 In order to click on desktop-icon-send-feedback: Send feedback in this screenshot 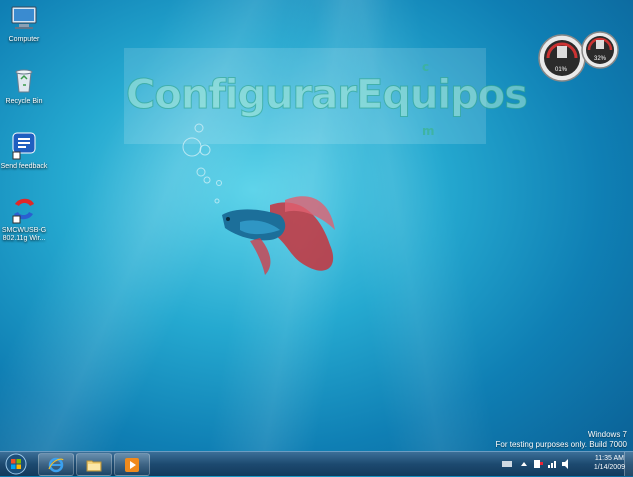, I will do `click(27, 150)`.